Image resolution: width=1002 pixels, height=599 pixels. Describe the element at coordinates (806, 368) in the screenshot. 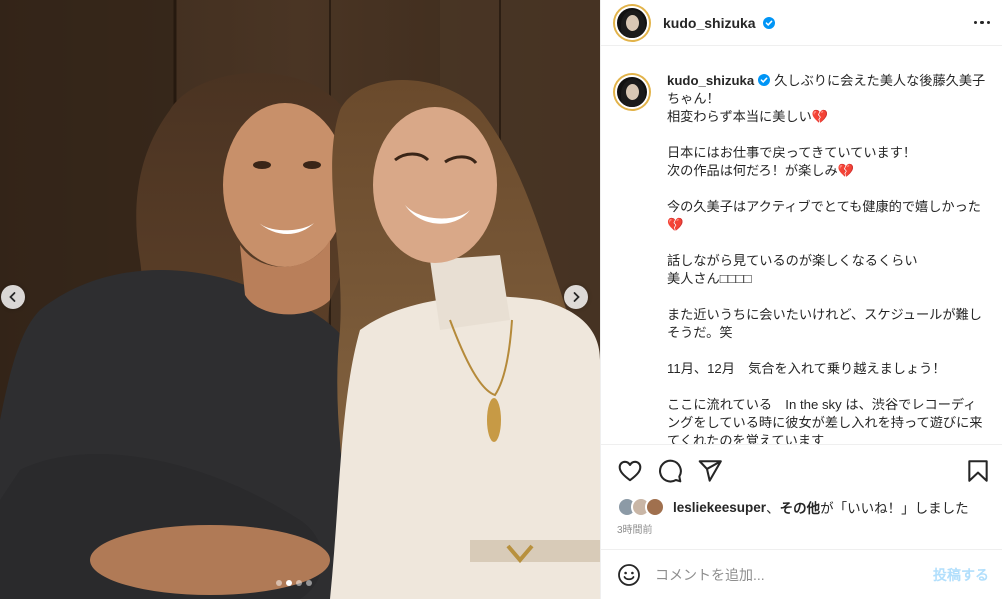

I see `caption-paragraph: 11月、12月 気合を入れて乗り越えましょう！` at that location.